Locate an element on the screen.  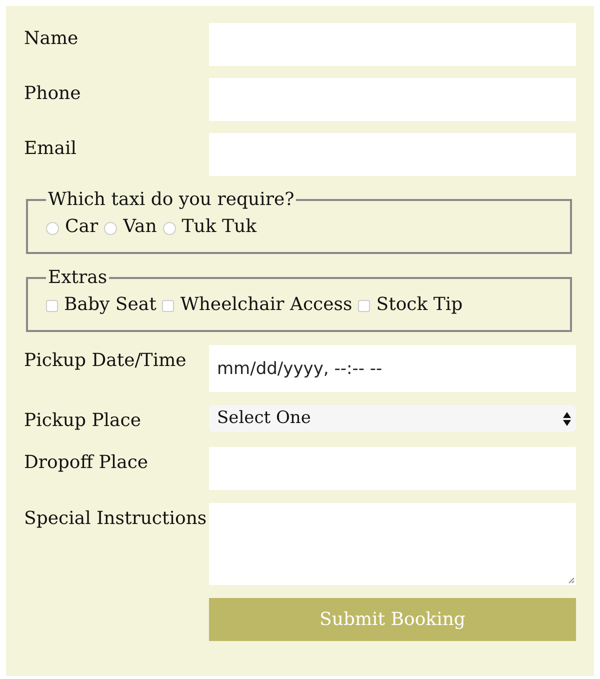
sort-icon is located at coordinates (567, 418).